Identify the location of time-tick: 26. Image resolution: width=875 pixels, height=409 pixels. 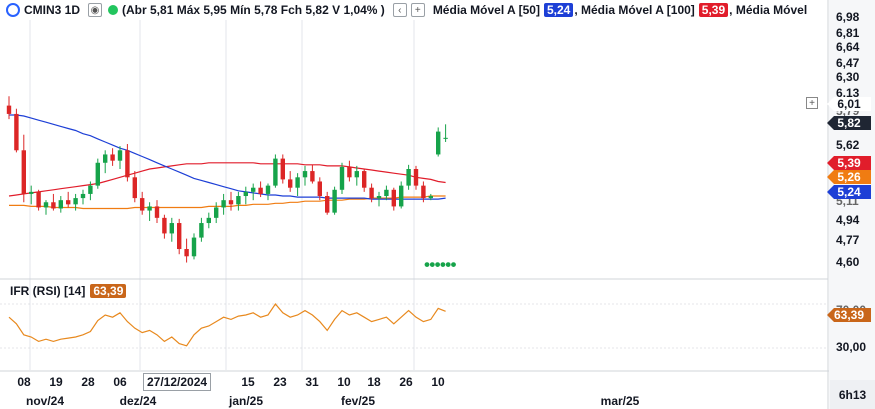
(406, 382).